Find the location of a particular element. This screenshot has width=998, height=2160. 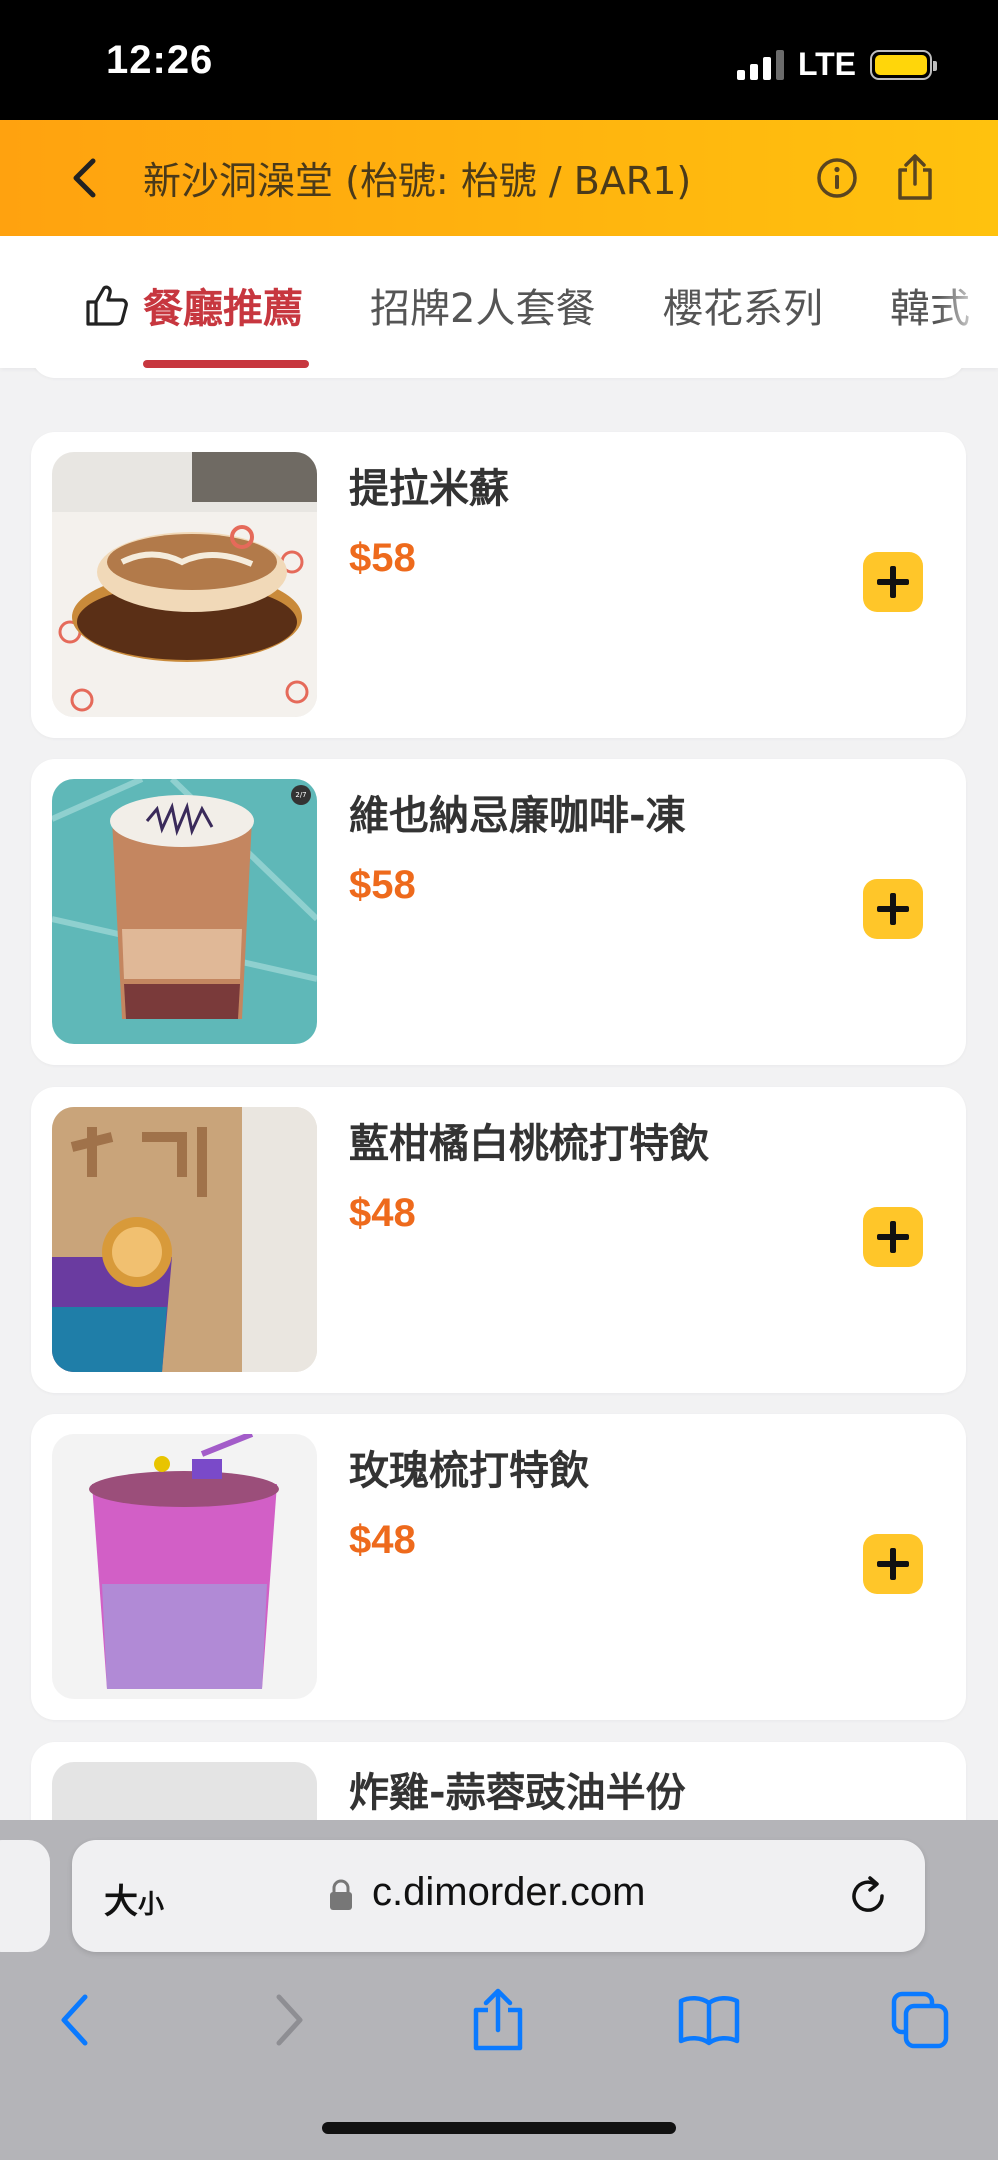

info-icon is located at coordinates (837, 178).